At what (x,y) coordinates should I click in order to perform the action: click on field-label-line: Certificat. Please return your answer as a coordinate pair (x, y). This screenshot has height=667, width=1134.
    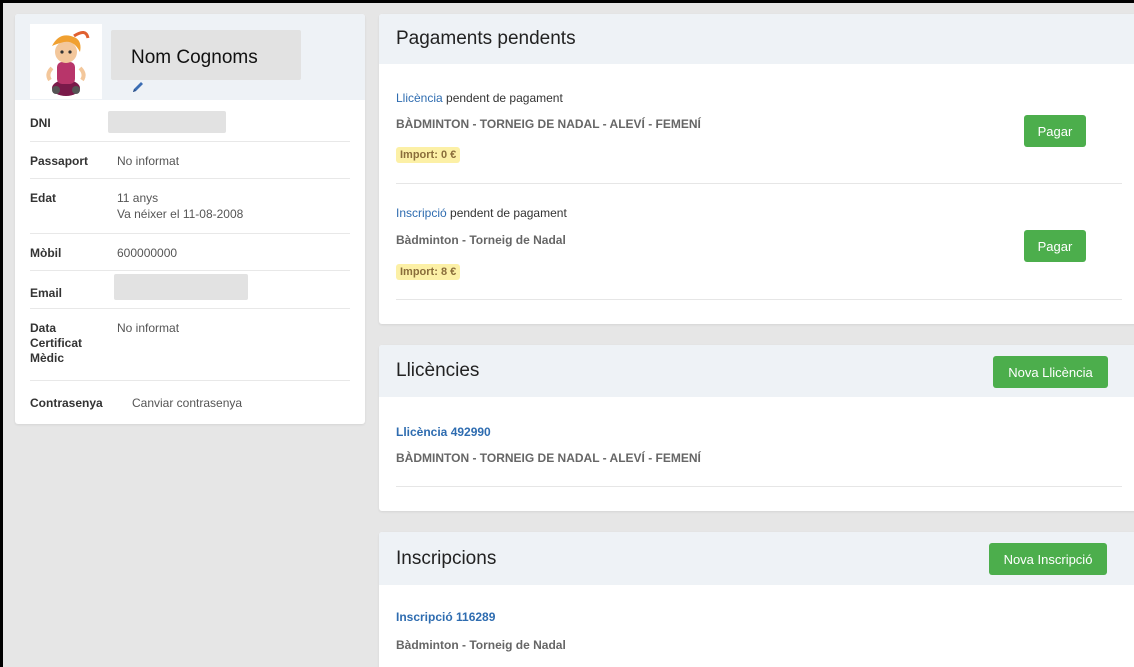
    Looking at the image, I should click on (56, 343).